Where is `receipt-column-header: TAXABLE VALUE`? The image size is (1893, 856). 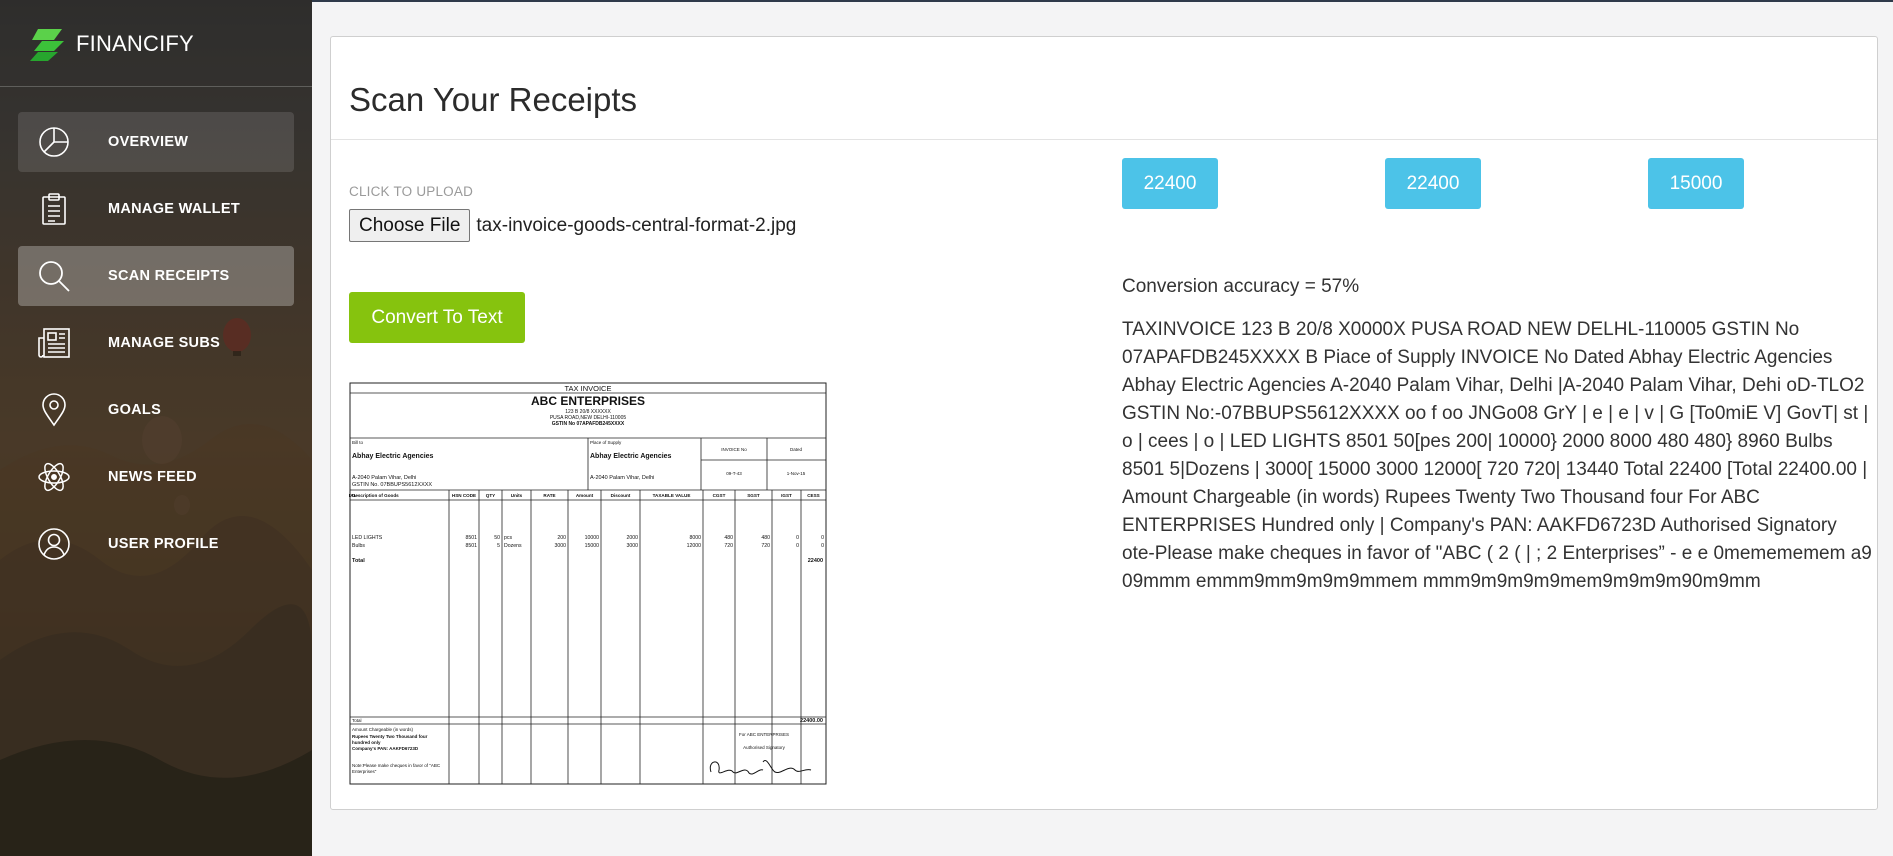
receipt-column-header: TAXABLE VALUE is located at coordinates (672, 495).